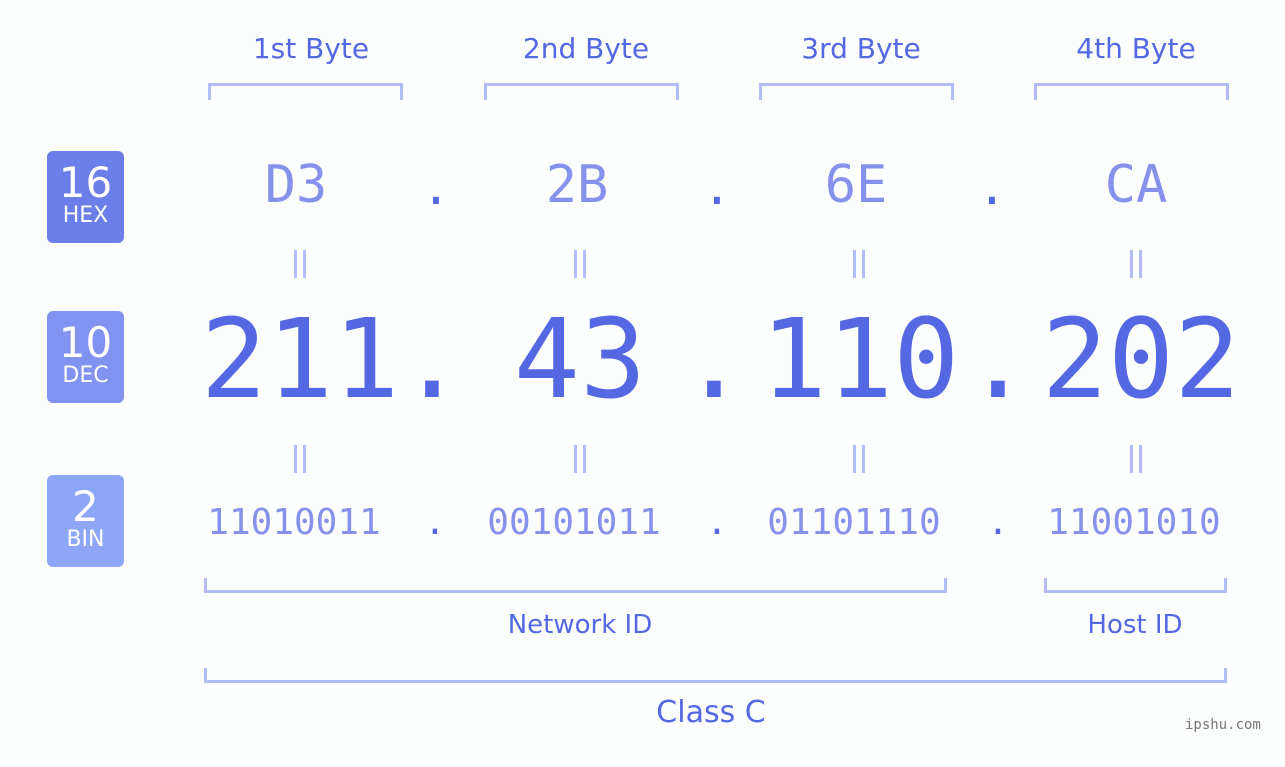  What do you see at coordinates (856, 185) in the screenshot?
I see `hex-value-3: 6E` at bounding box center [856, 185].